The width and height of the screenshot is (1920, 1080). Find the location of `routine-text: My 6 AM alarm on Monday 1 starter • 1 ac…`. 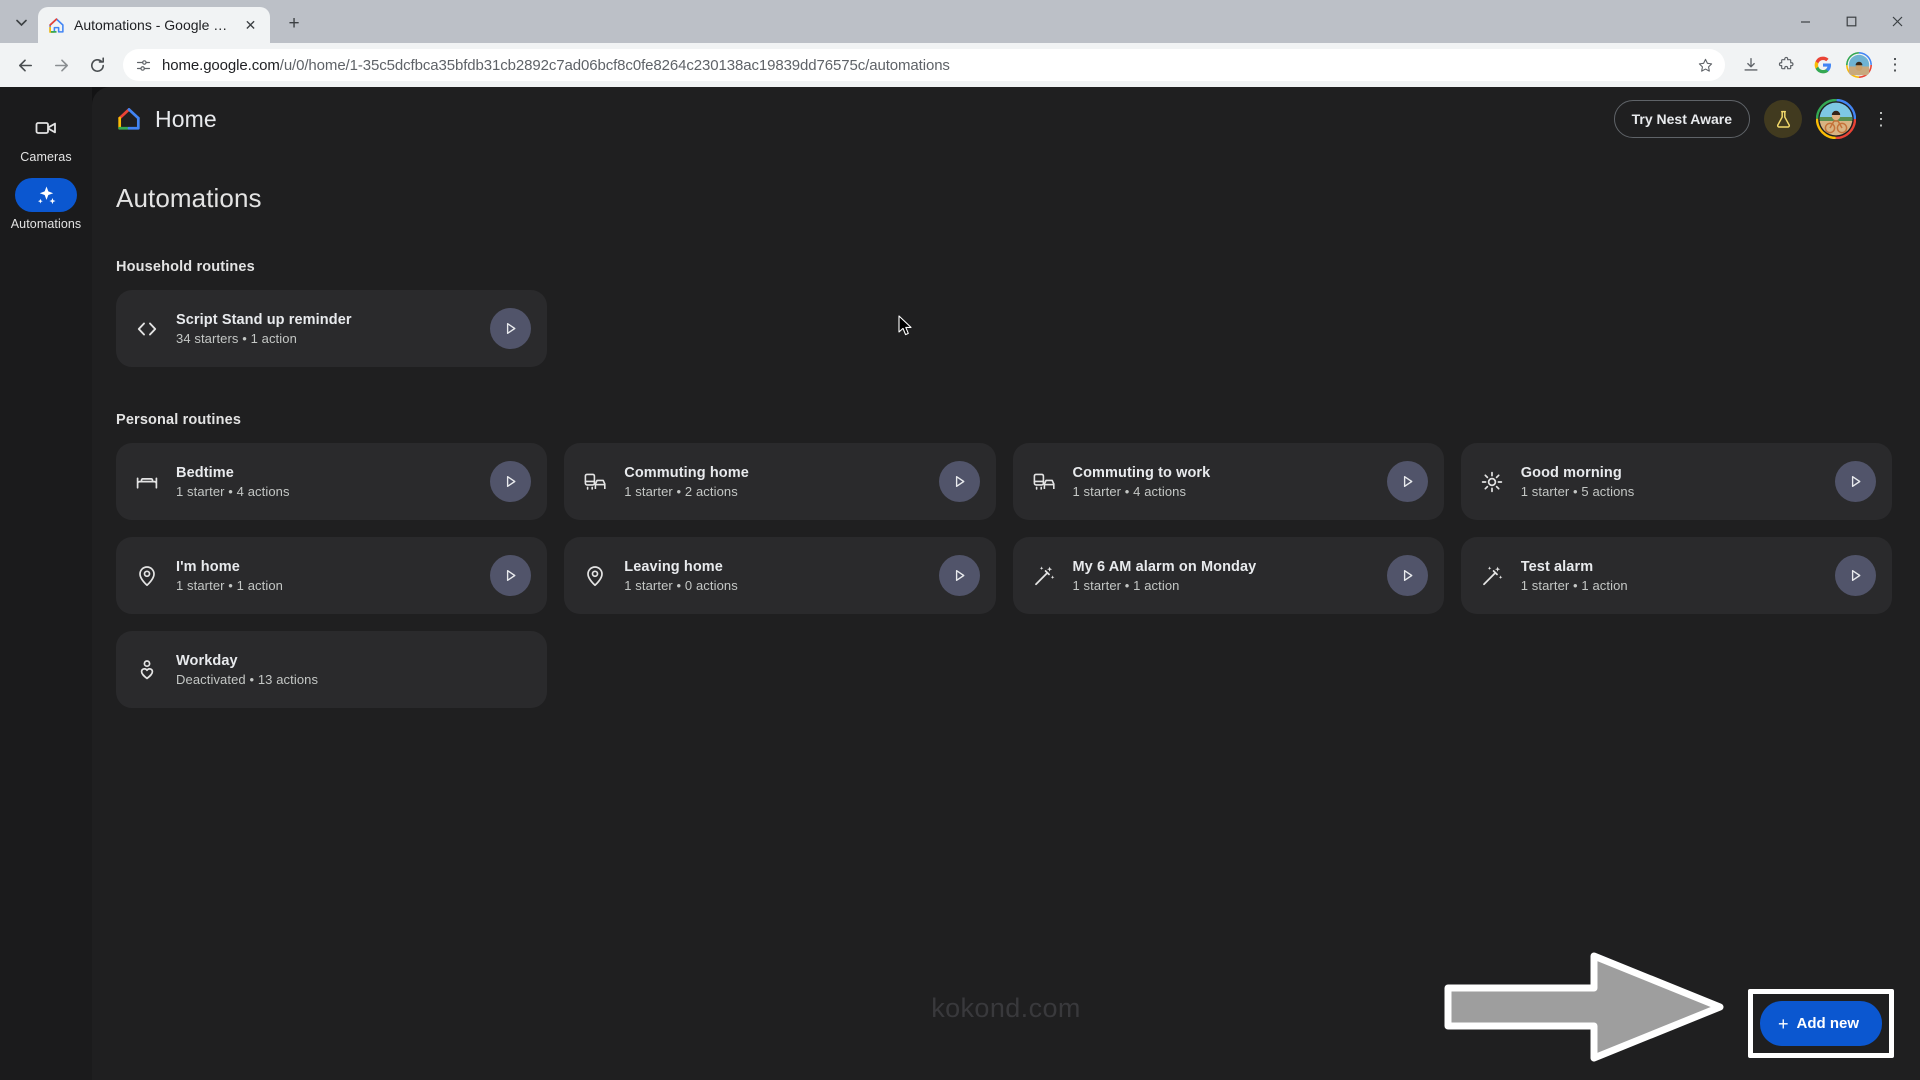

routine-text: My 6 AM alarm on Monday 1 starter • 1 ac… is located at coordinates (1222, 576).